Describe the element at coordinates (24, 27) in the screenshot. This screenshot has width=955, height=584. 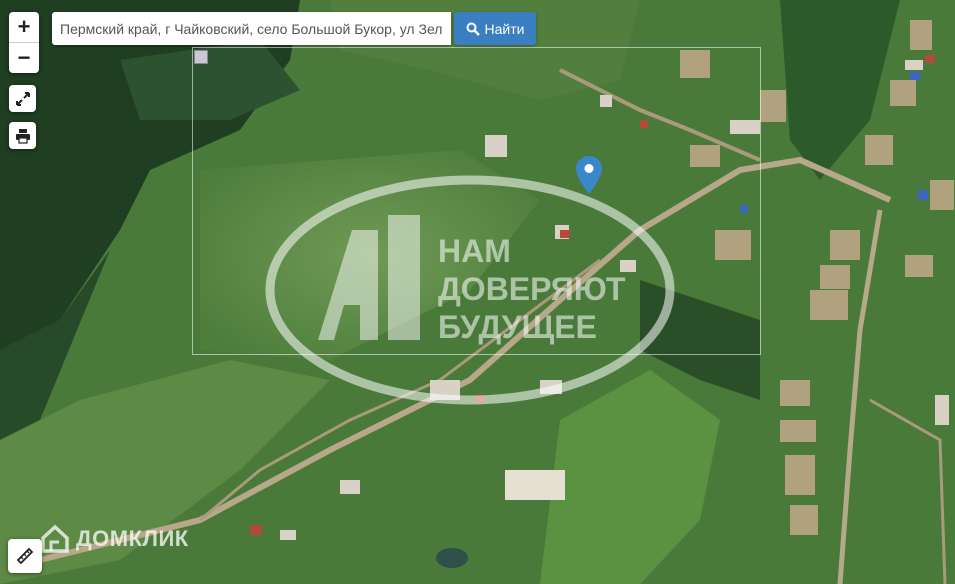
I see `zoom-in-button: +` at that location.